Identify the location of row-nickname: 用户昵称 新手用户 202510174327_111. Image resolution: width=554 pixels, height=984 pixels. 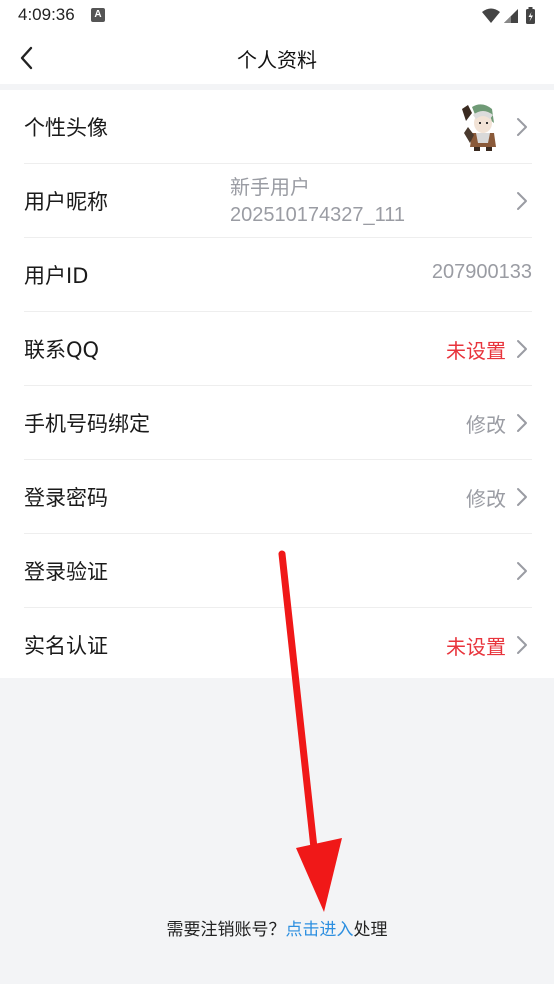
(278, 201).